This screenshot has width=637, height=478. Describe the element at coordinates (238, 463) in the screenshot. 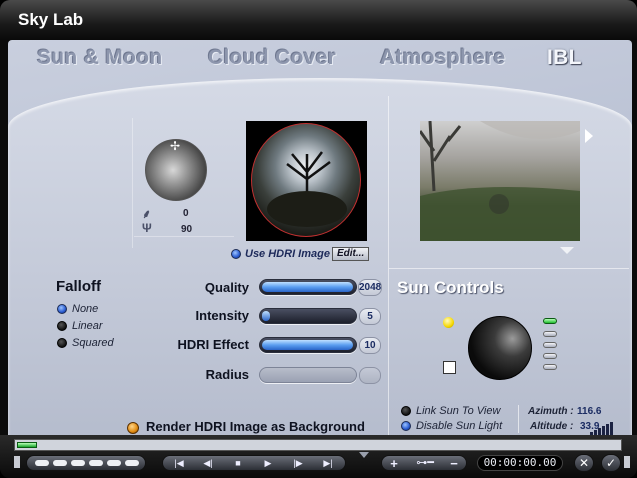

I see `stop-button: ■` at that location.